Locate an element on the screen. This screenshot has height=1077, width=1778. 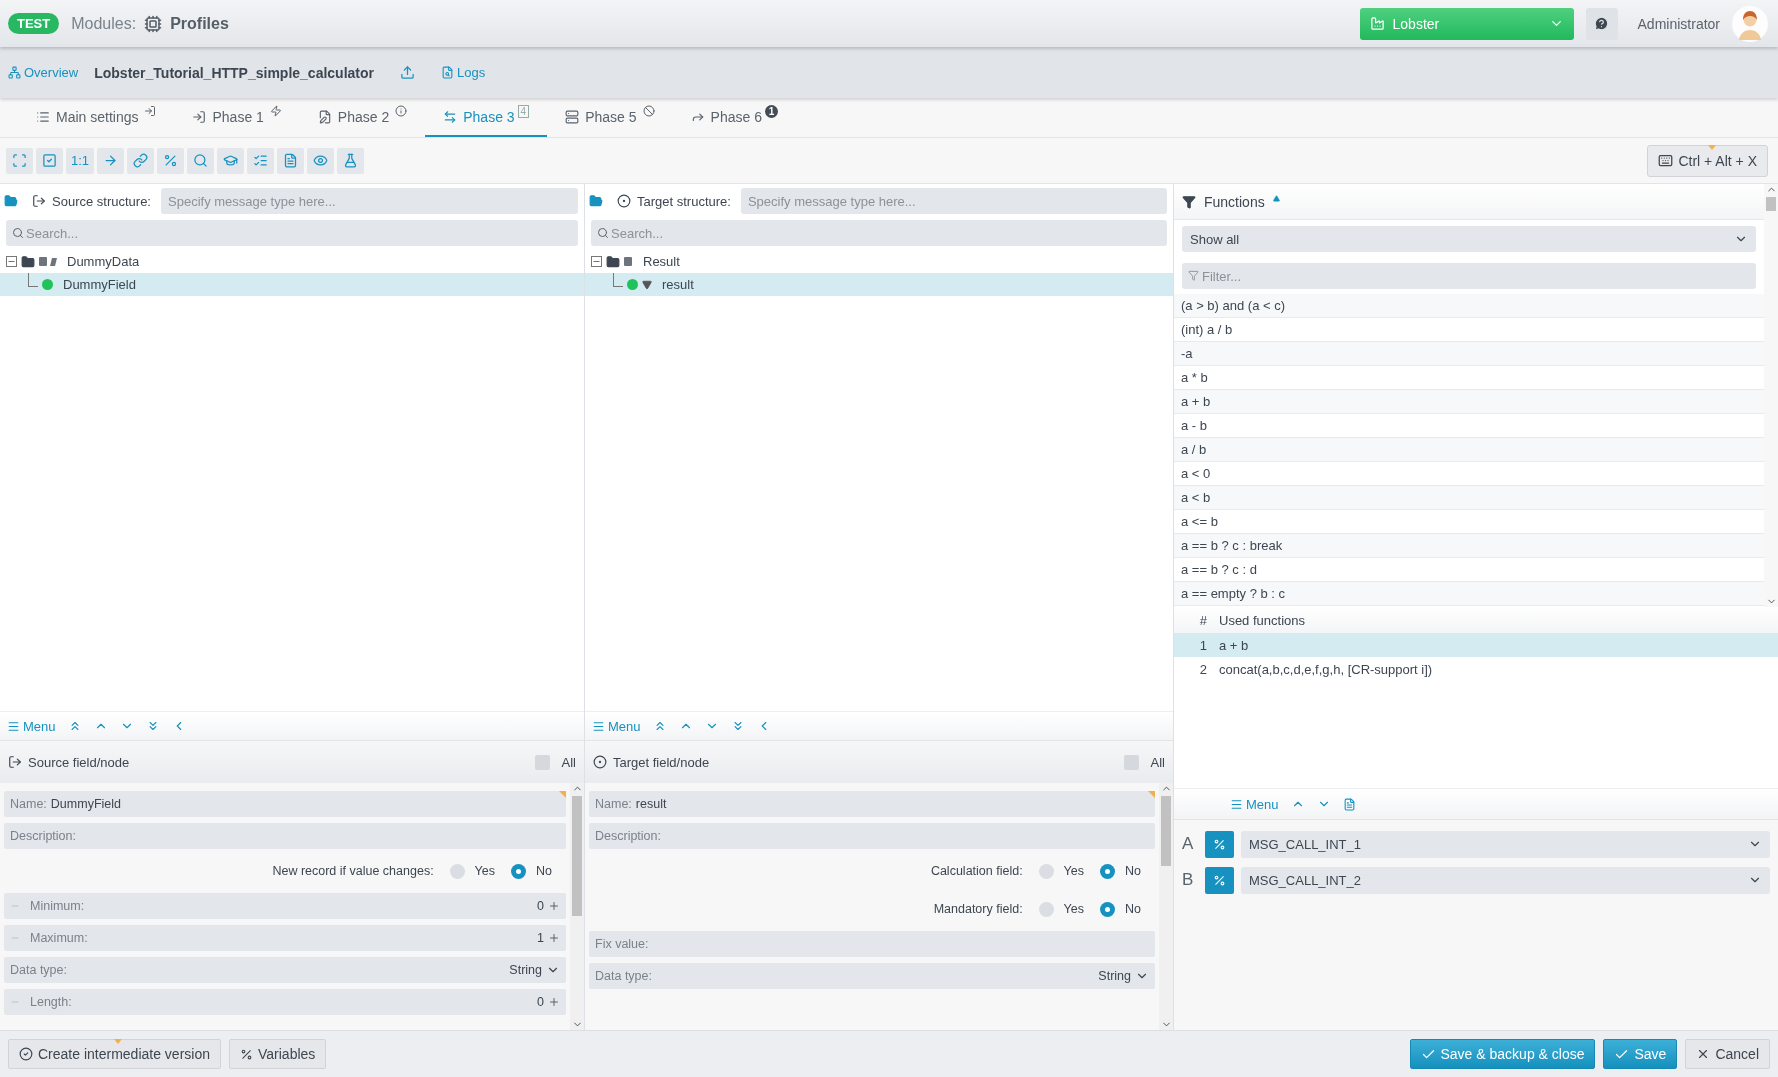
tree-row: DummyField is located at coordinates (292, 284).